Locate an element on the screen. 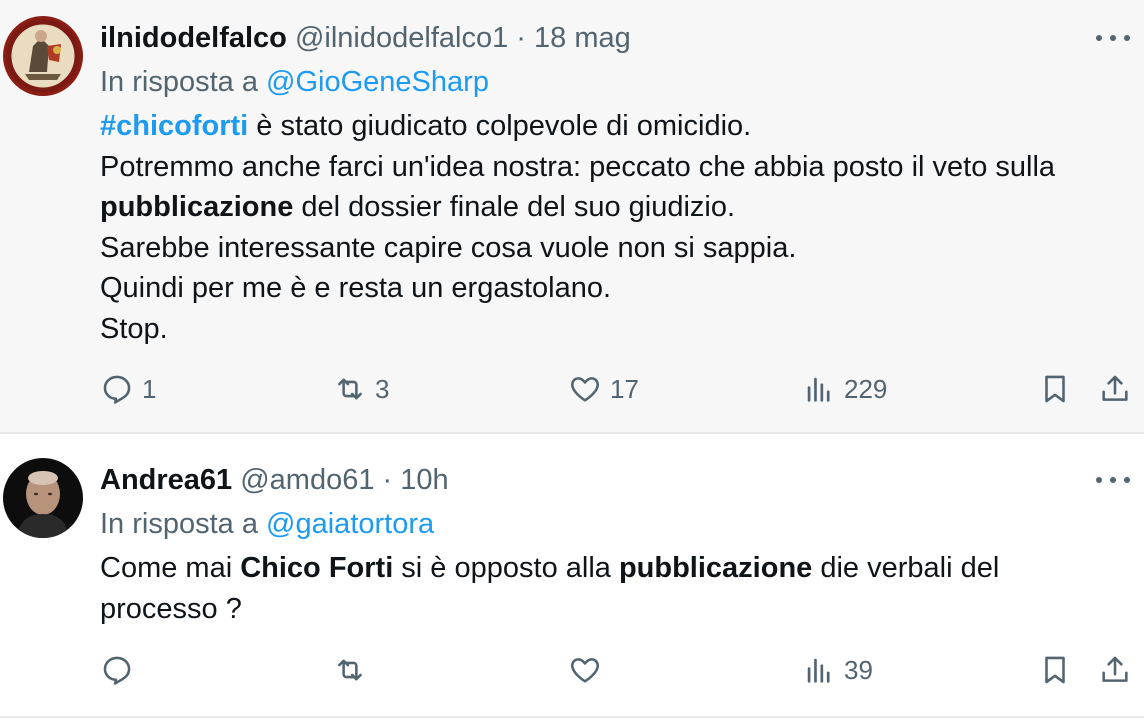  tweet-header: ilnidodelfalco @ilnidodelfalco1 · 18 mag is located at coordinates (622, 38).